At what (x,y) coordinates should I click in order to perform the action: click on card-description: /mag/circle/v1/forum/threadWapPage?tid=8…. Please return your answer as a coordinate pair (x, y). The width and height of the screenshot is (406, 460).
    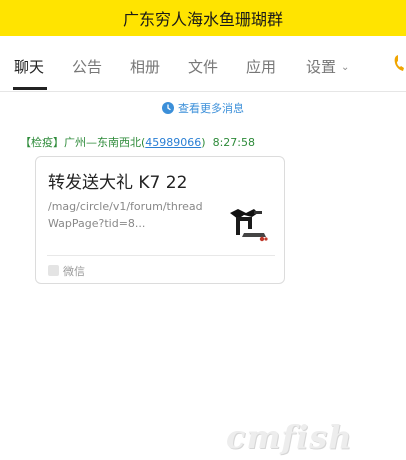
    Looking at the image, I should click on (125, 215).